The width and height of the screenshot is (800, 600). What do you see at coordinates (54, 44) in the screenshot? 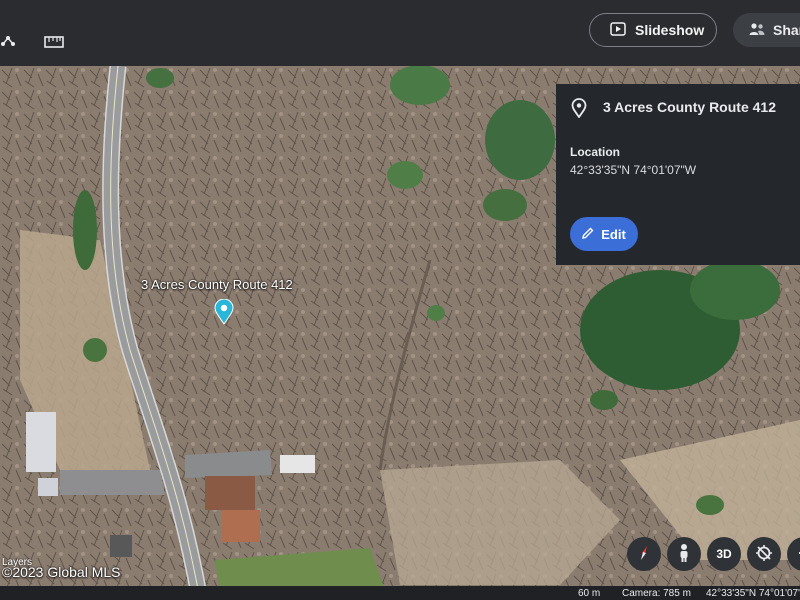
I see `ruler-icon` at bounding box center [54, 44].